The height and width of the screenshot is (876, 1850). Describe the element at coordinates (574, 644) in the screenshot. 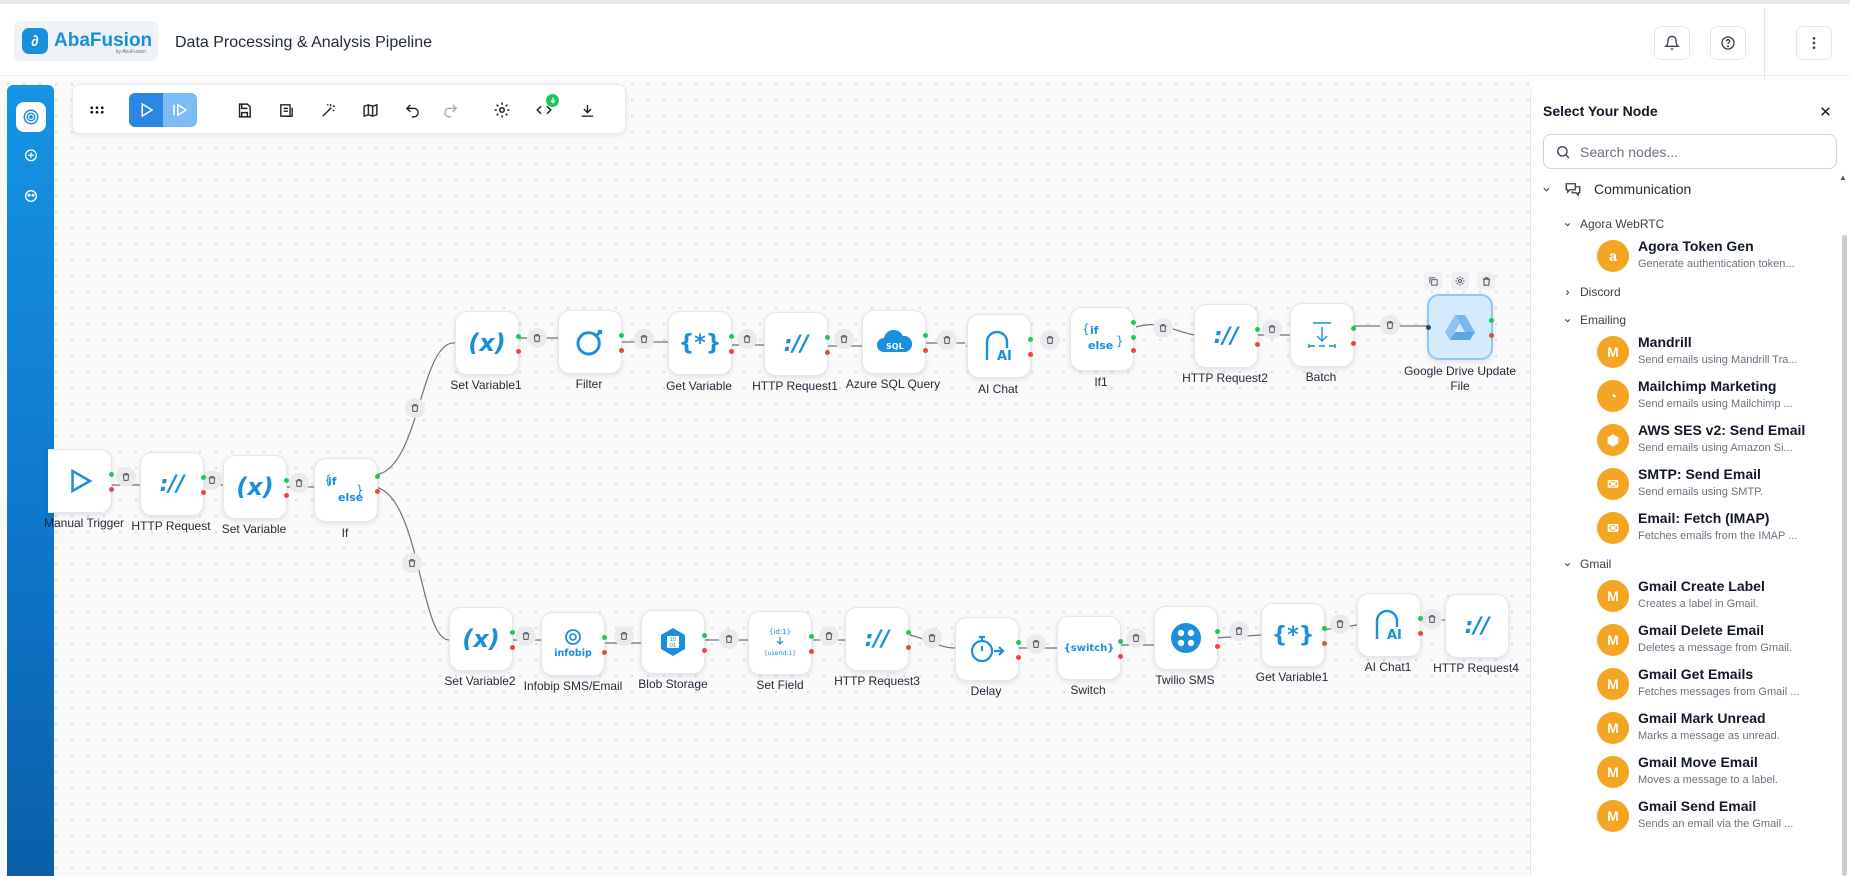

I see `node-infobip: infobip` at that location.